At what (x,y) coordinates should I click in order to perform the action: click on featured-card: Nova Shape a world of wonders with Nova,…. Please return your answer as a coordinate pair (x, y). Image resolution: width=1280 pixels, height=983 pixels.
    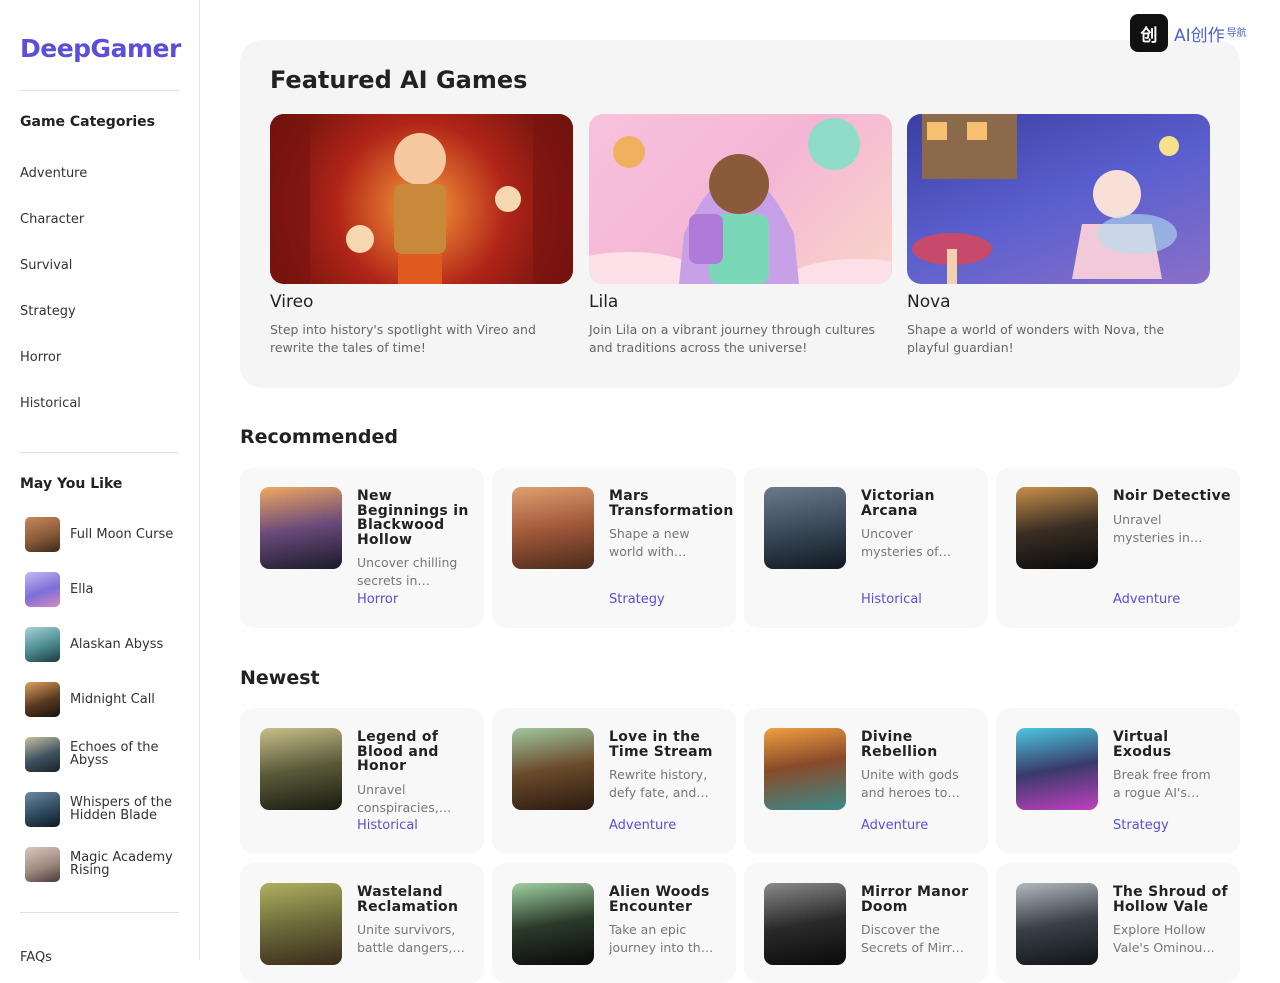
    Looking at the image, I should click on (1058, 235).